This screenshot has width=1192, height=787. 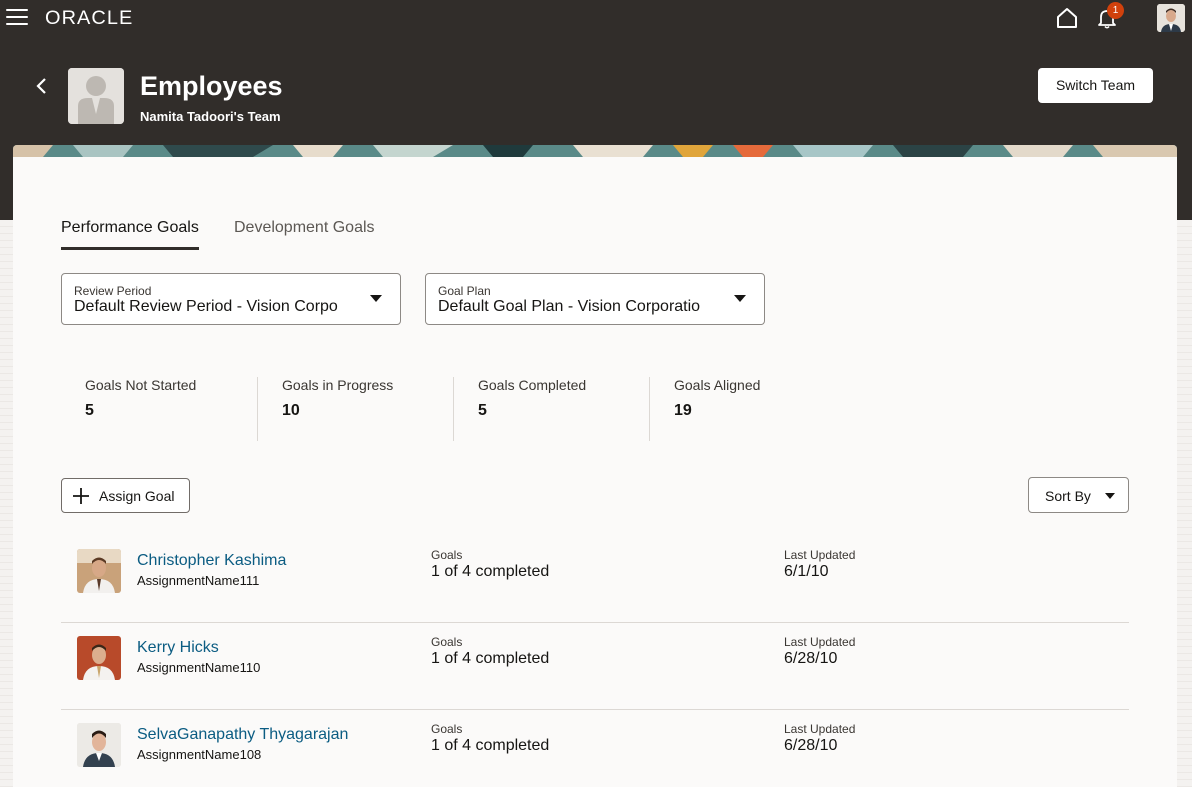 What do you see at coordinates (159, 409) in the screenshot?
I see `stat-goals-not-started: Goals Not Started 5` at bounding box center [159, 409].